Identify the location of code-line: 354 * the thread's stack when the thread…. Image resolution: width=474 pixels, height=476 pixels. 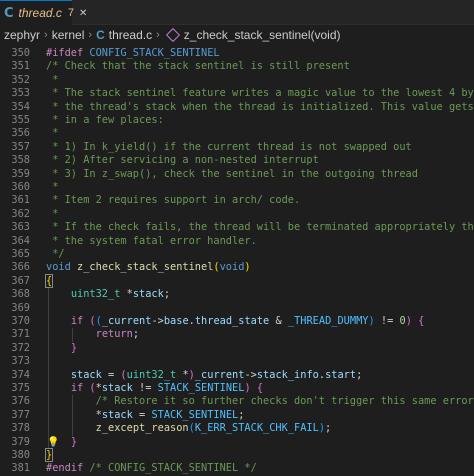
(237, 107).